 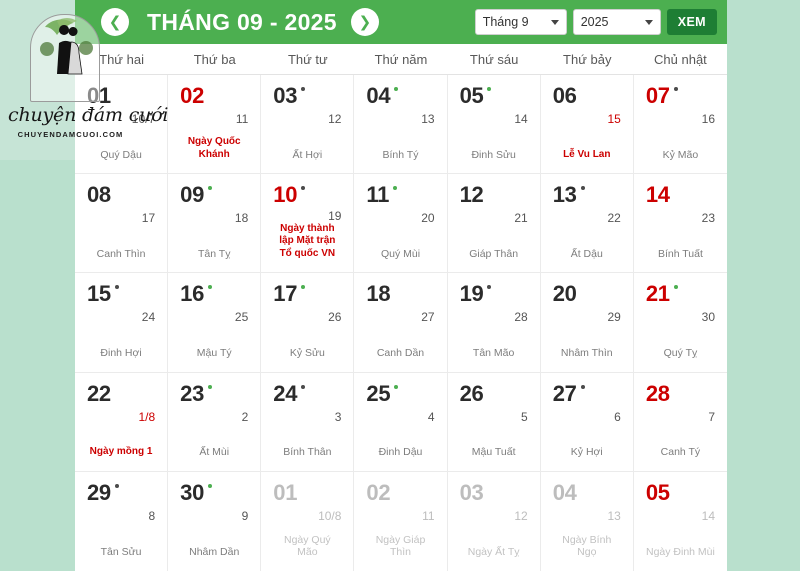 What do you see at coordinates (680, 224) in the screenshot?
I see `day-cell: 14 23 Bính Tuất` at bounding box center [680, 224].